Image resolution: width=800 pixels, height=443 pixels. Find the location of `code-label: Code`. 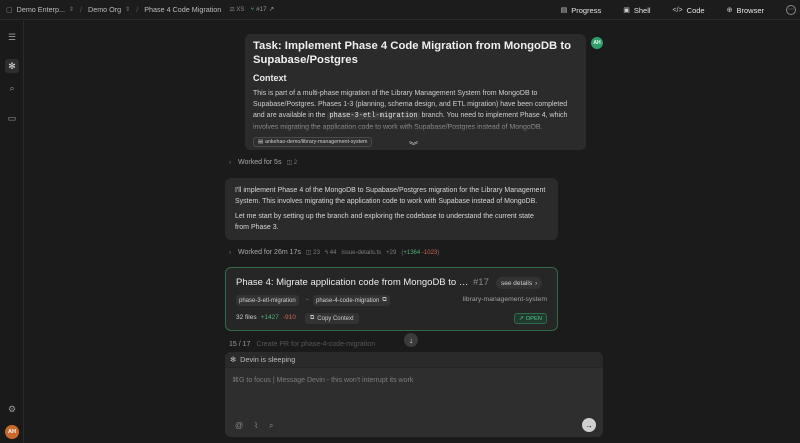

code-label: Code is located at coordinates (695, 10).